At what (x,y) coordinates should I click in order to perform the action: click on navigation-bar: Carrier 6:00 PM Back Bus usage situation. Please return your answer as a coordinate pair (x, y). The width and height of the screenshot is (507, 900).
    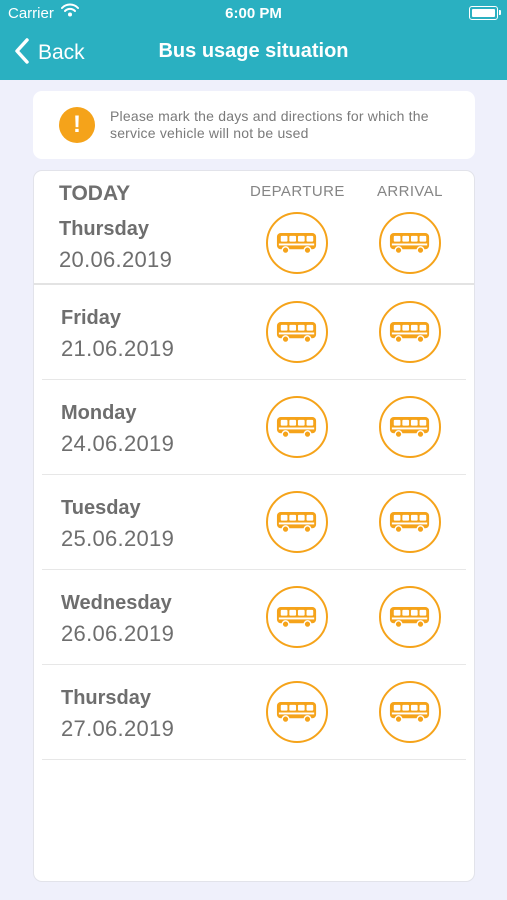
    Looking at the image, I should click on (253, 40).